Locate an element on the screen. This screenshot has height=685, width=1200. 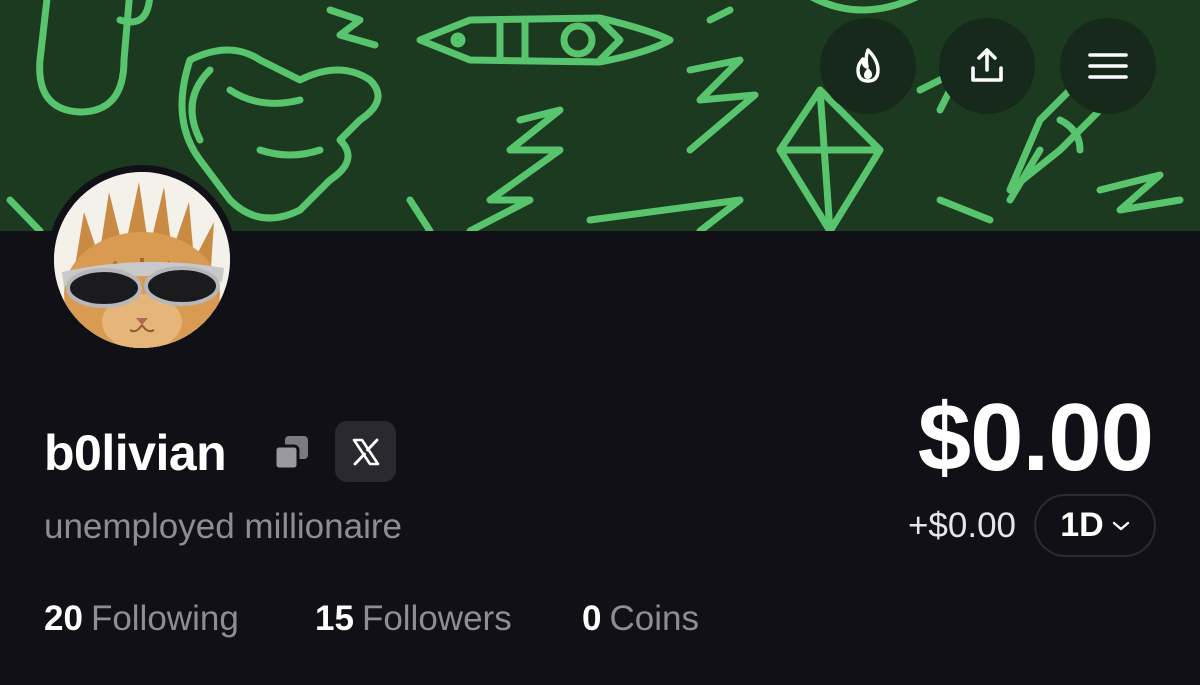
cat-sunglasses-avatar-image is located at coordinates (142, 260).